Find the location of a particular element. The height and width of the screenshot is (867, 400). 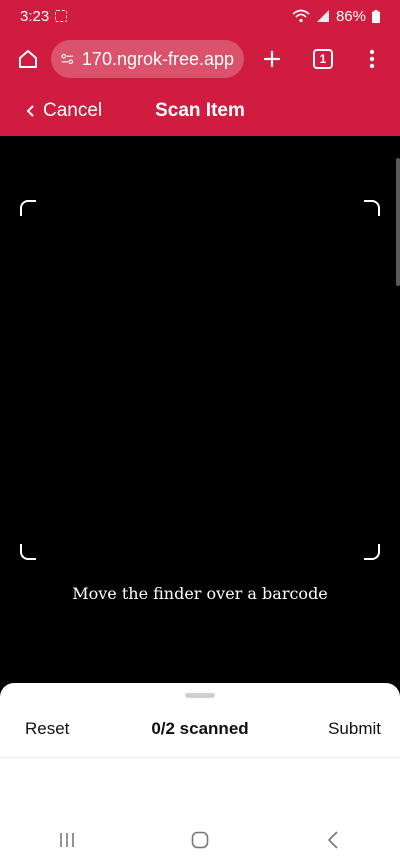

site-settings-icon is located at coordinates (67, 59).